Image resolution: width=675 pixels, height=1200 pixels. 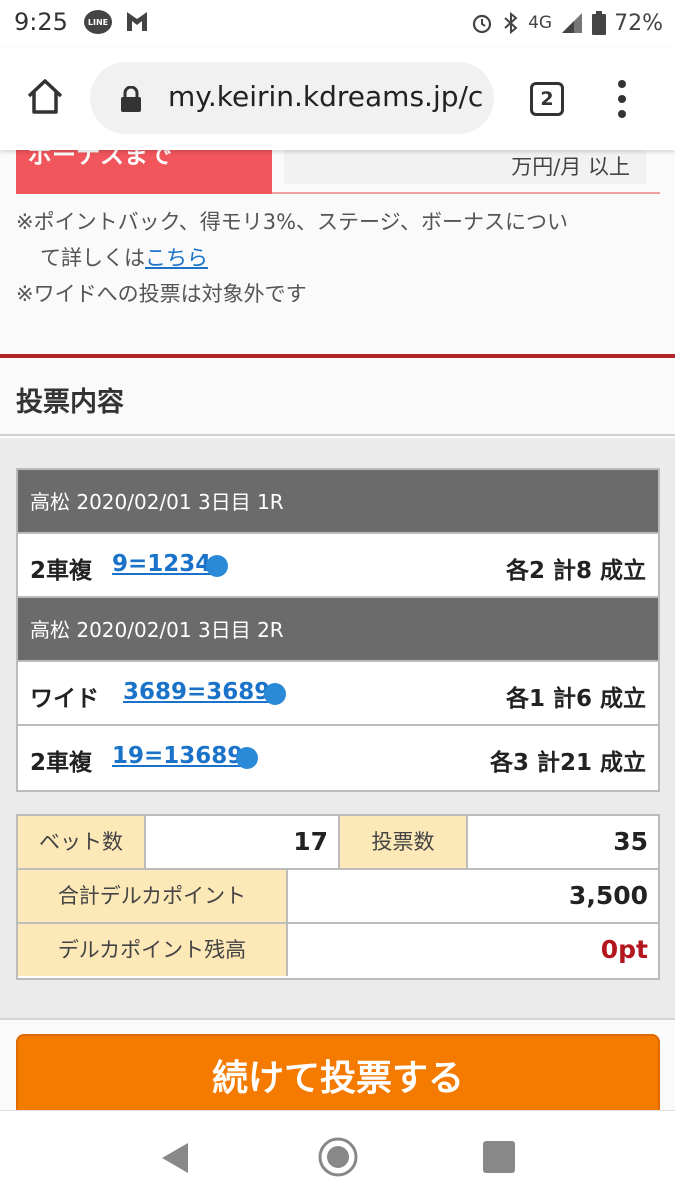 What do you see at coordinates (511, 23) in the screenshot?
I see `bluetooth-icon` at bounding box center [511, 23].